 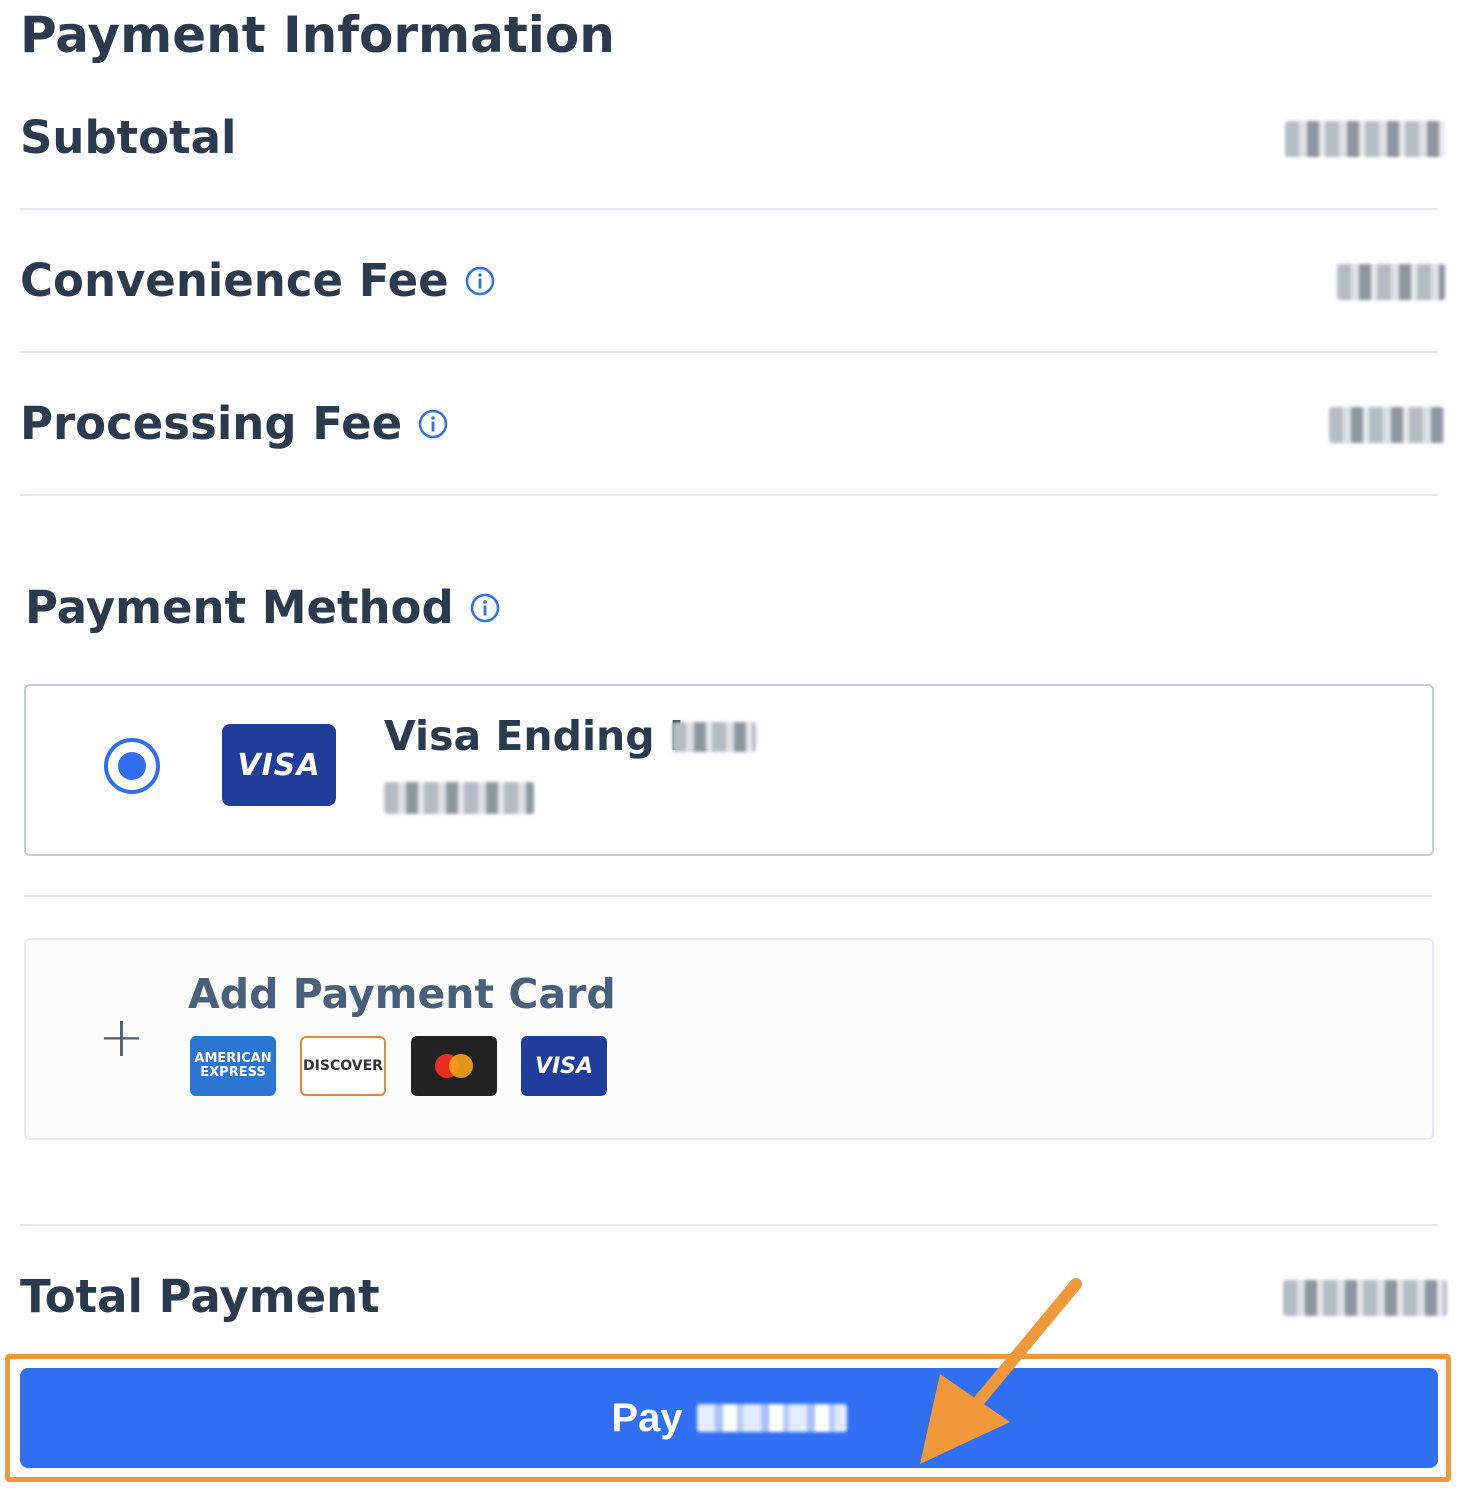 I want to click on pay-button: Pay, so click(x=729, y=1418).